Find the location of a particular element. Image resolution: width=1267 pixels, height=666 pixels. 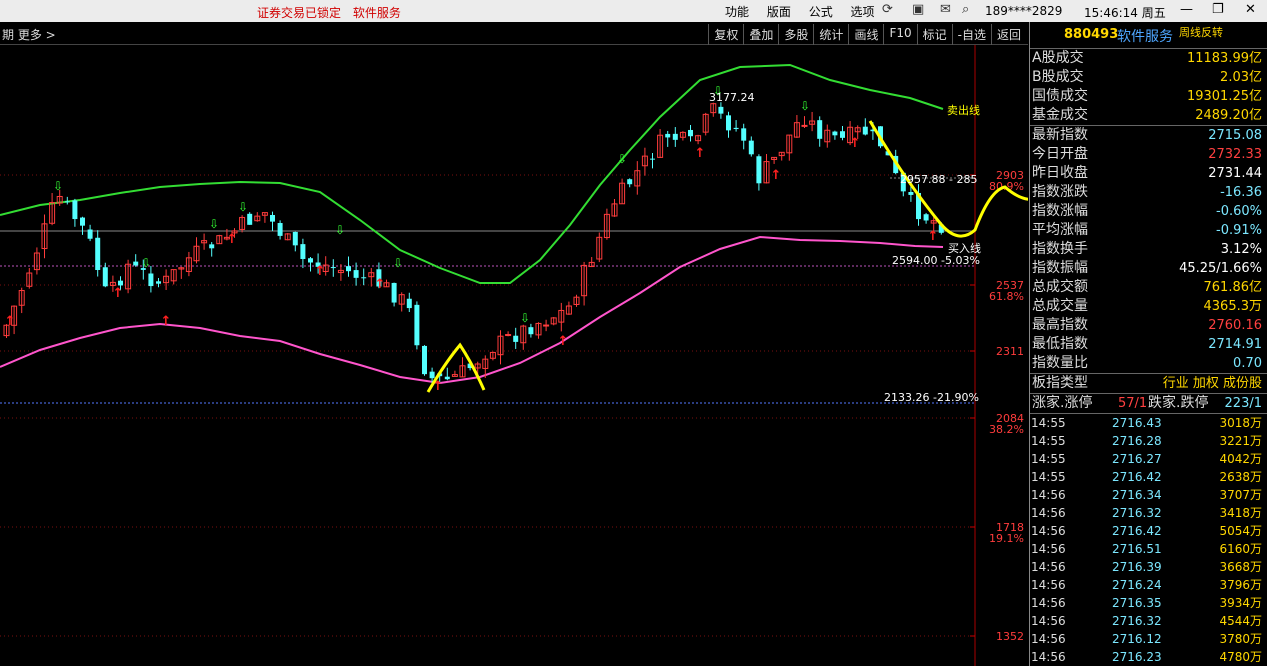

stat-label: 指数量比 is located at coordinates (1060, 363).